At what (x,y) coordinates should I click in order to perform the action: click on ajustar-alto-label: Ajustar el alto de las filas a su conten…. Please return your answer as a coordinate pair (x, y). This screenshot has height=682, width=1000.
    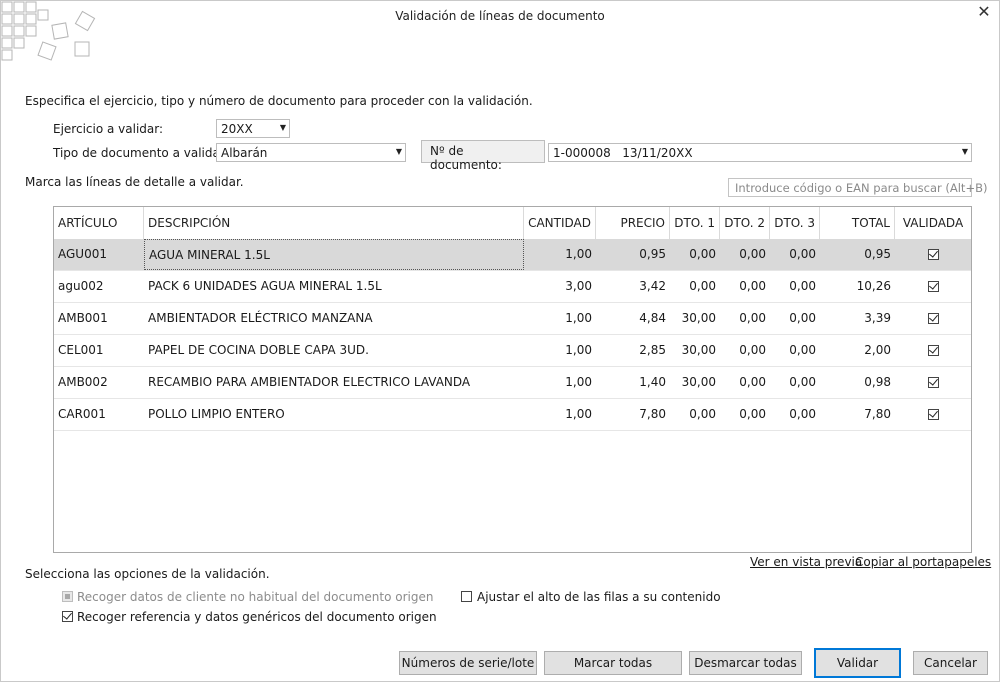
    Looking at the image, I should click on (599, 597).